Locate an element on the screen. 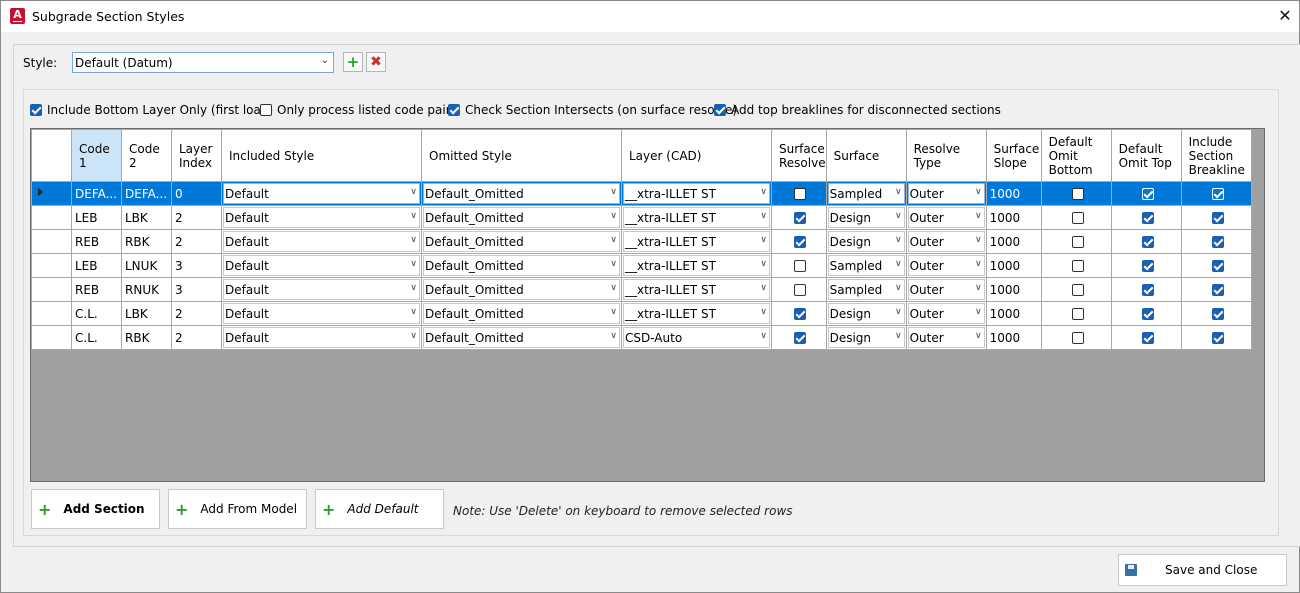 Image resolution: width=1300 pixels, height=593 pixels. cell-layer-cad-dropdown: CSD-Auto ∨ is located at coordinates (696, 337).